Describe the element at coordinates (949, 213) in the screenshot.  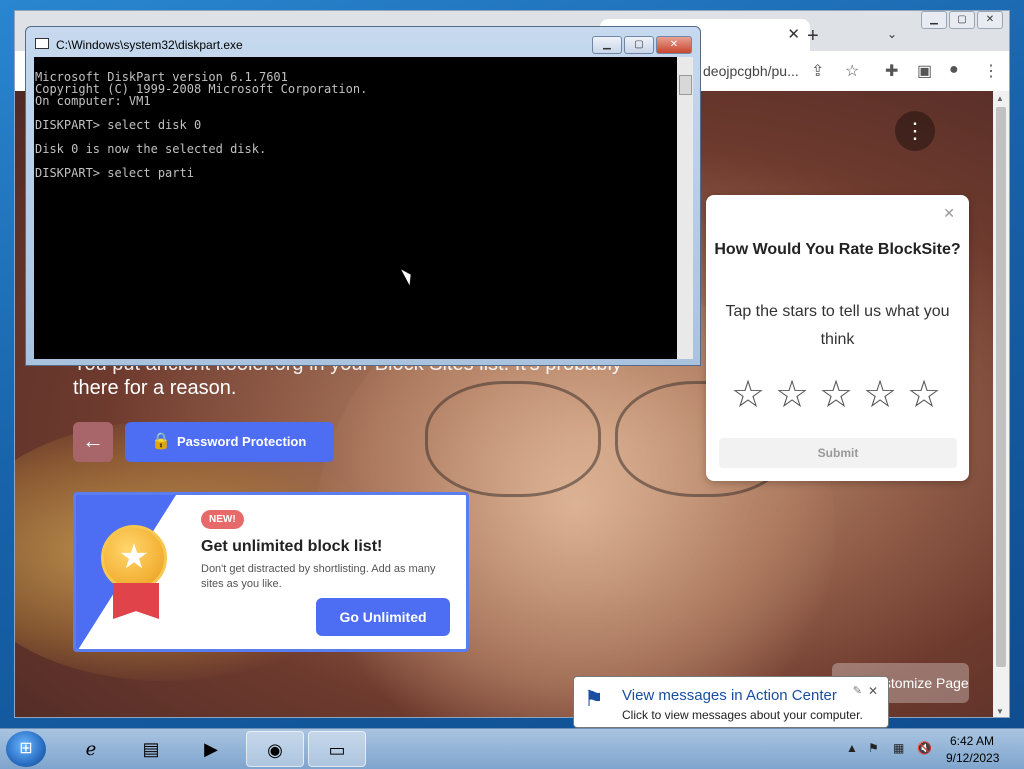
I see `rating-close-icon: ✕` at that location.